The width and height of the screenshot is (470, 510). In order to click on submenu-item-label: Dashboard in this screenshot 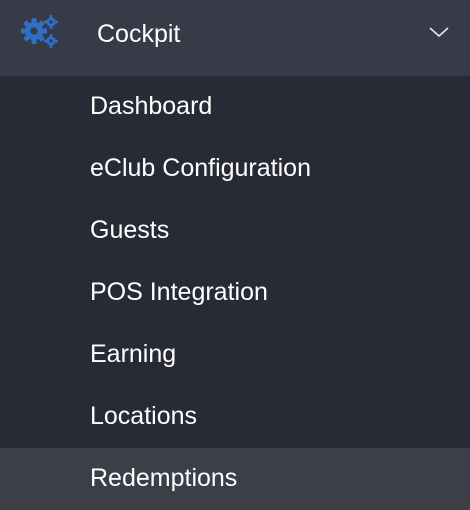, I will do `click(151, 106)`.